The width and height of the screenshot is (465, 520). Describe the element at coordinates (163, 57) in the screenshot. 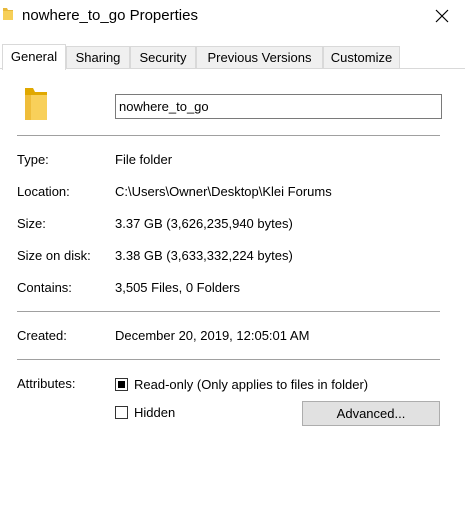

I see `tab-security: Security` at that location.